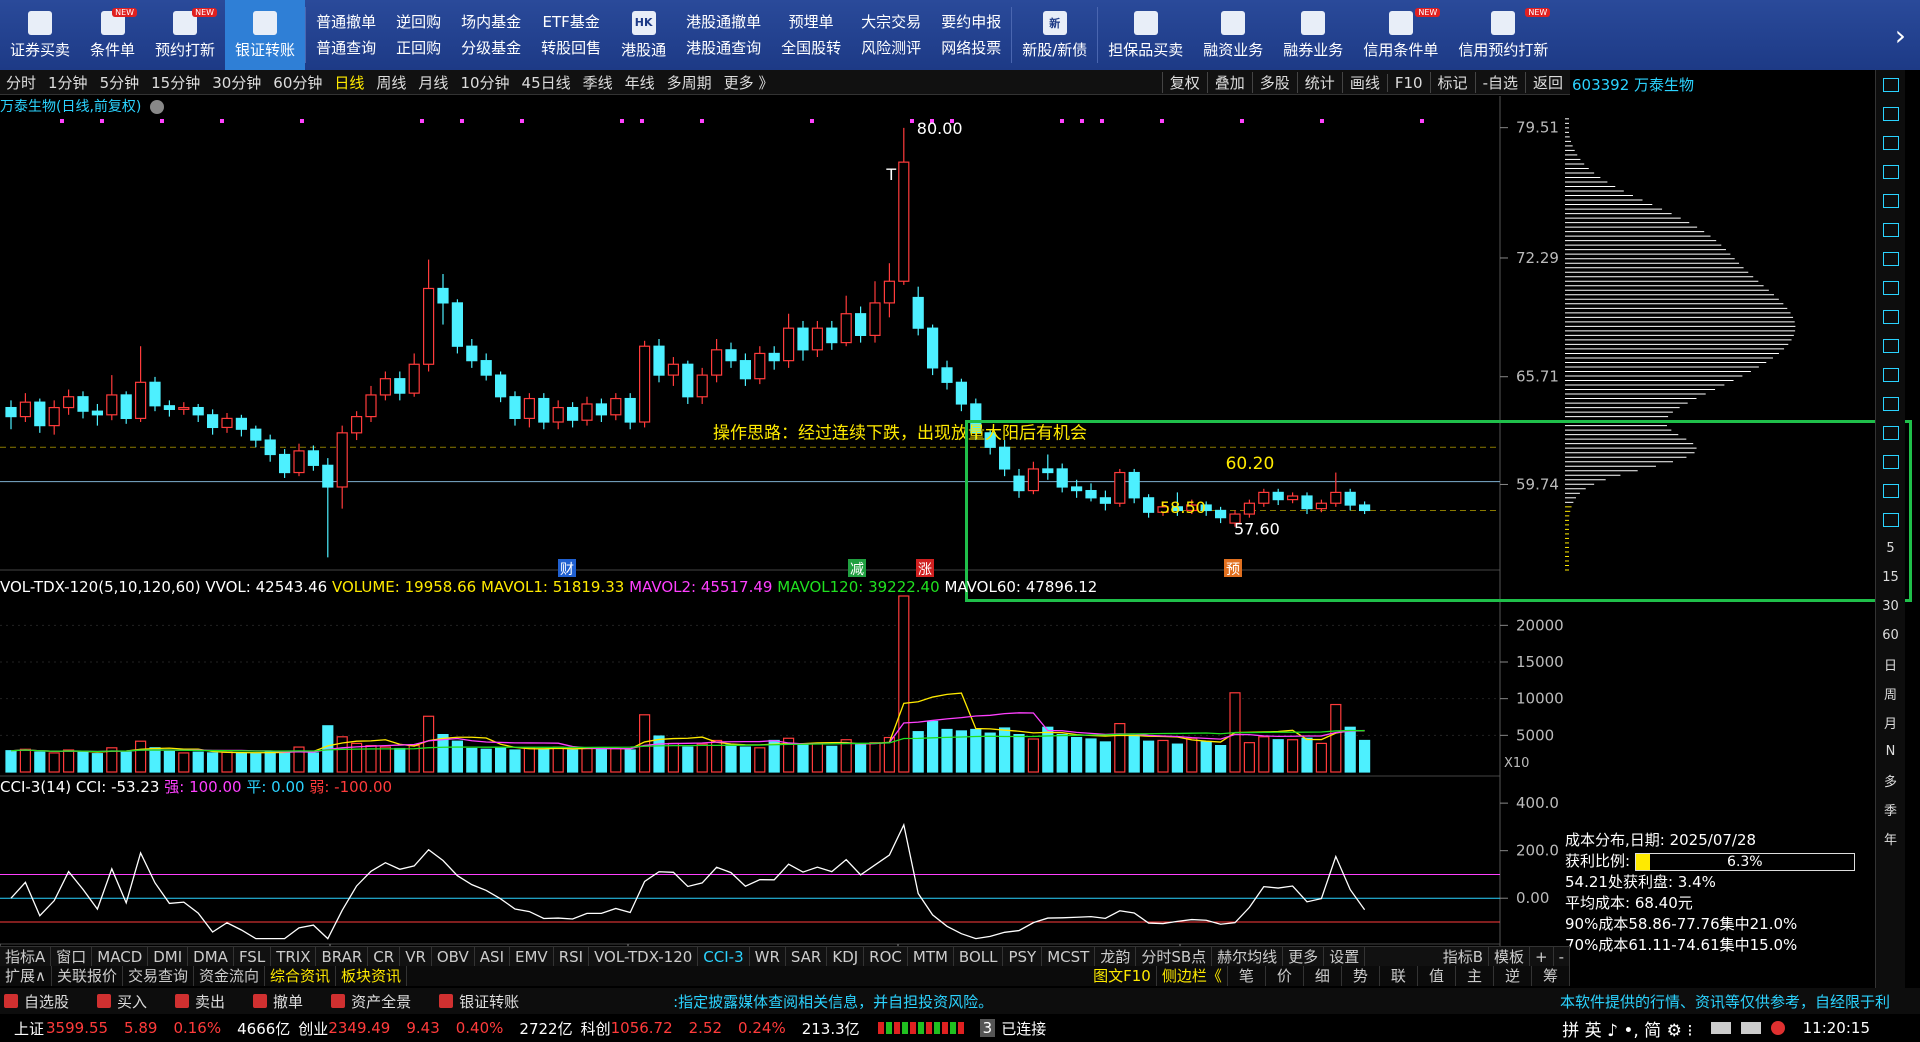  What do you see at coordinates (1408, 82) in the screenshot?
I see `chart-tool-button: F10` at bounding box center [1408, 82].